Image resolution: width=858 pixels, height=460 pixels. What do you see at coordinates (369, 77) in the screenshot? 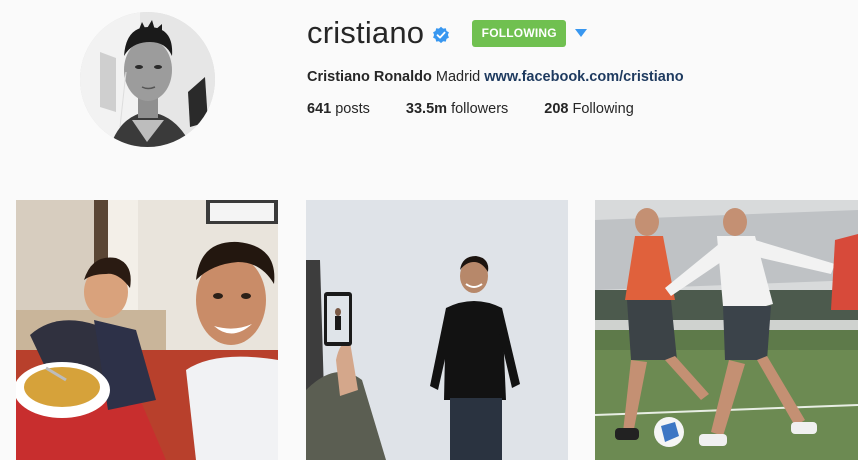
I see `full-name: Cristiano Ronaldo` at bounding box center [369, 77].